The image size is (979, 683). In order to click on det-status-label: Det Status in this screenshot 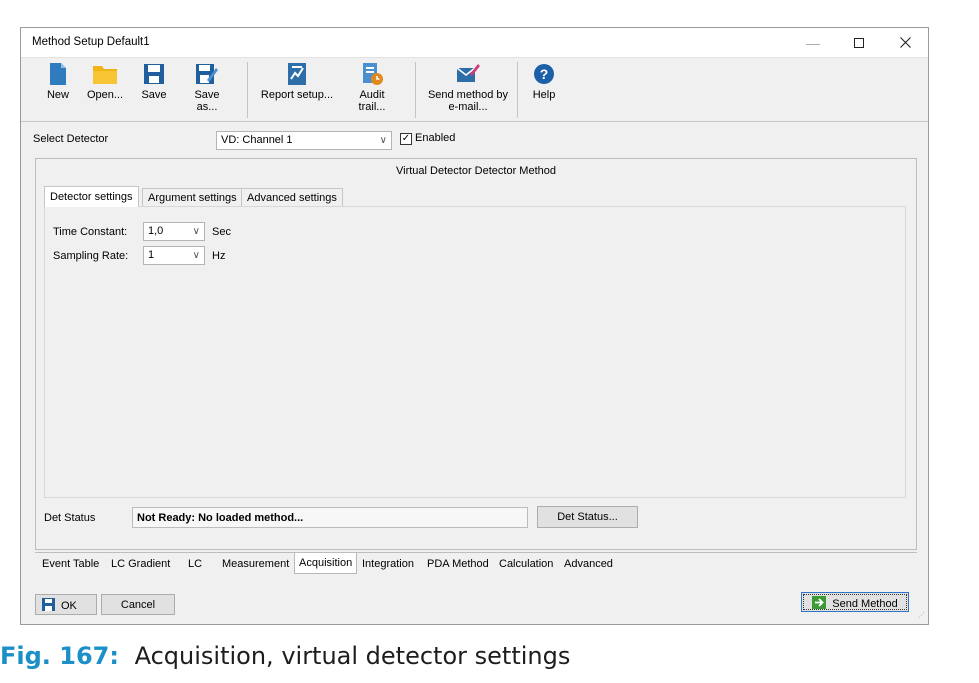, I will do `click(70, 518)`.